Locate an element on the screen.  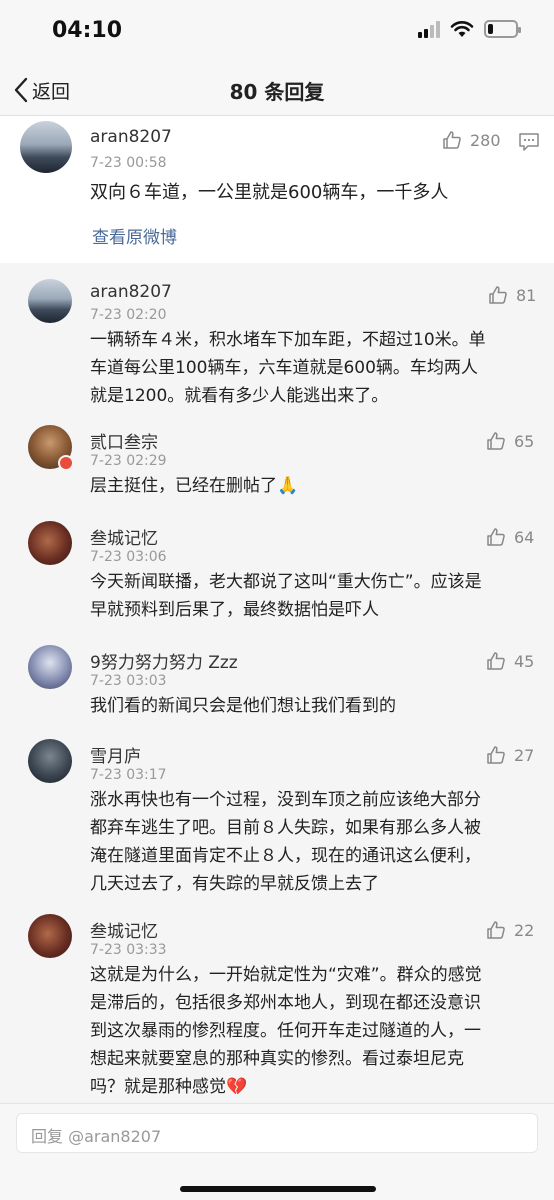
like-count: 45 is located at coordinates (524, 661).